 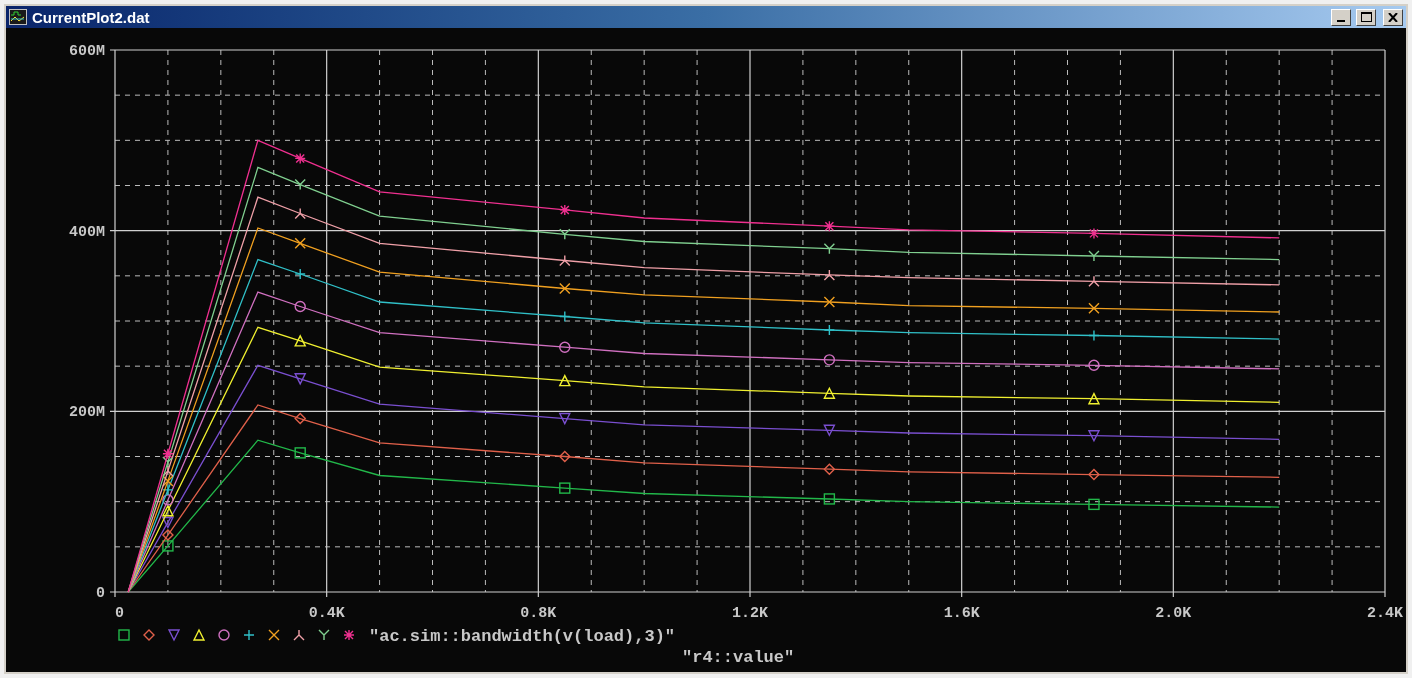 I want to click on y-axis-label: 600M, so click(x=87, y=51).